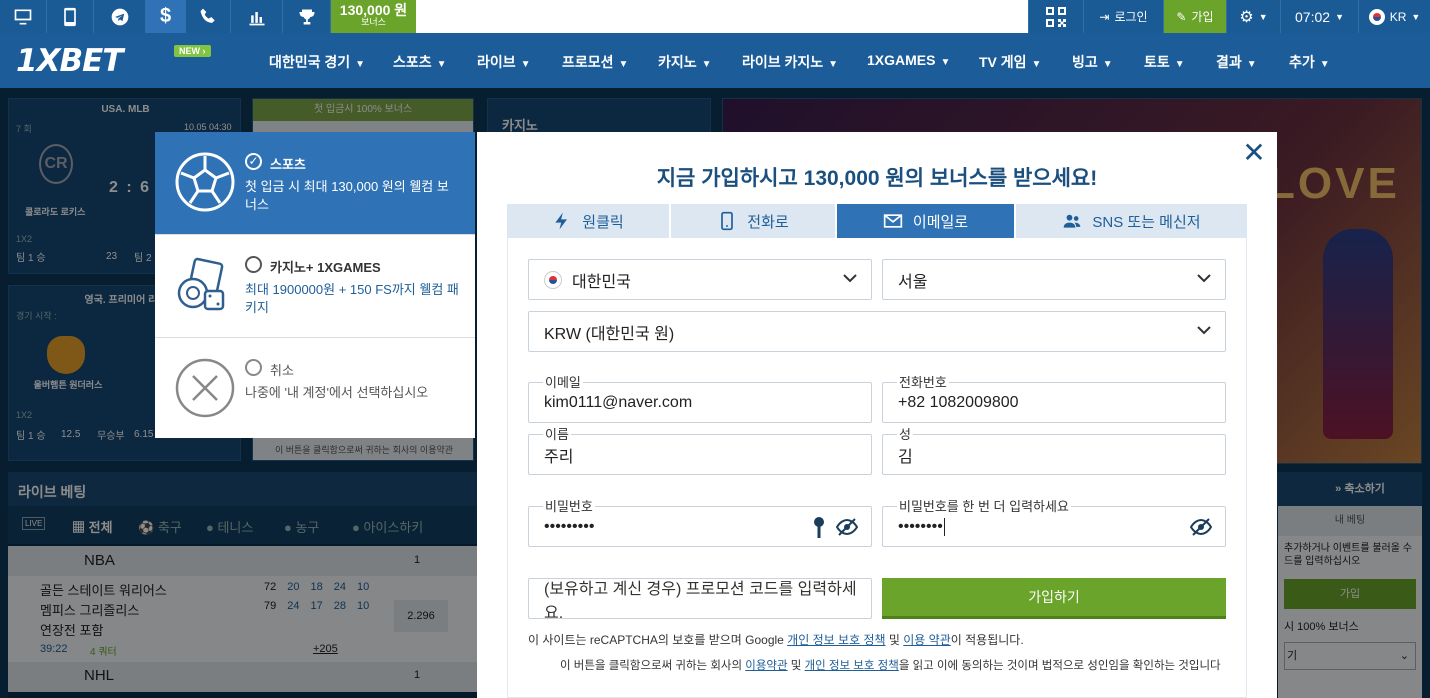  What do you see at coordinates (1054, 598) in the screenshot?
I see `register-submit-button: 가입하기` at bounding box center [1054, 598].